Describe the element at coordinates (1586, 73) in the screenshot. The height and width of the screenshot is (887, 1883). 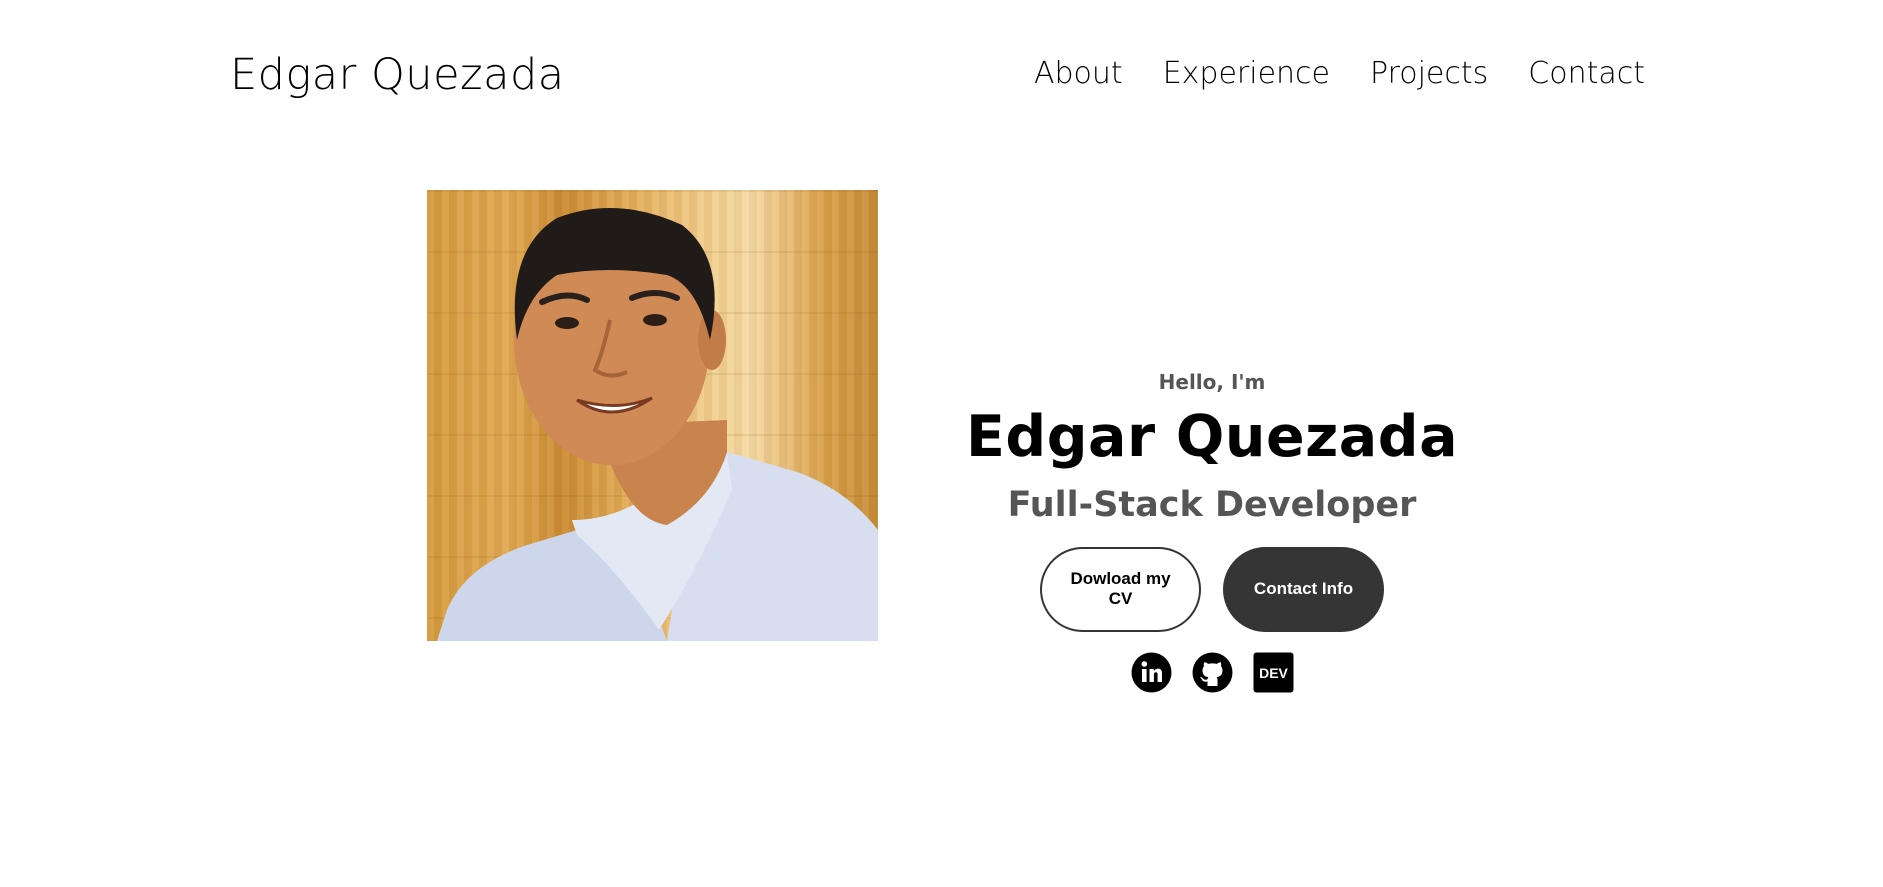
I see `nav-link-contact: Contact` at that location.